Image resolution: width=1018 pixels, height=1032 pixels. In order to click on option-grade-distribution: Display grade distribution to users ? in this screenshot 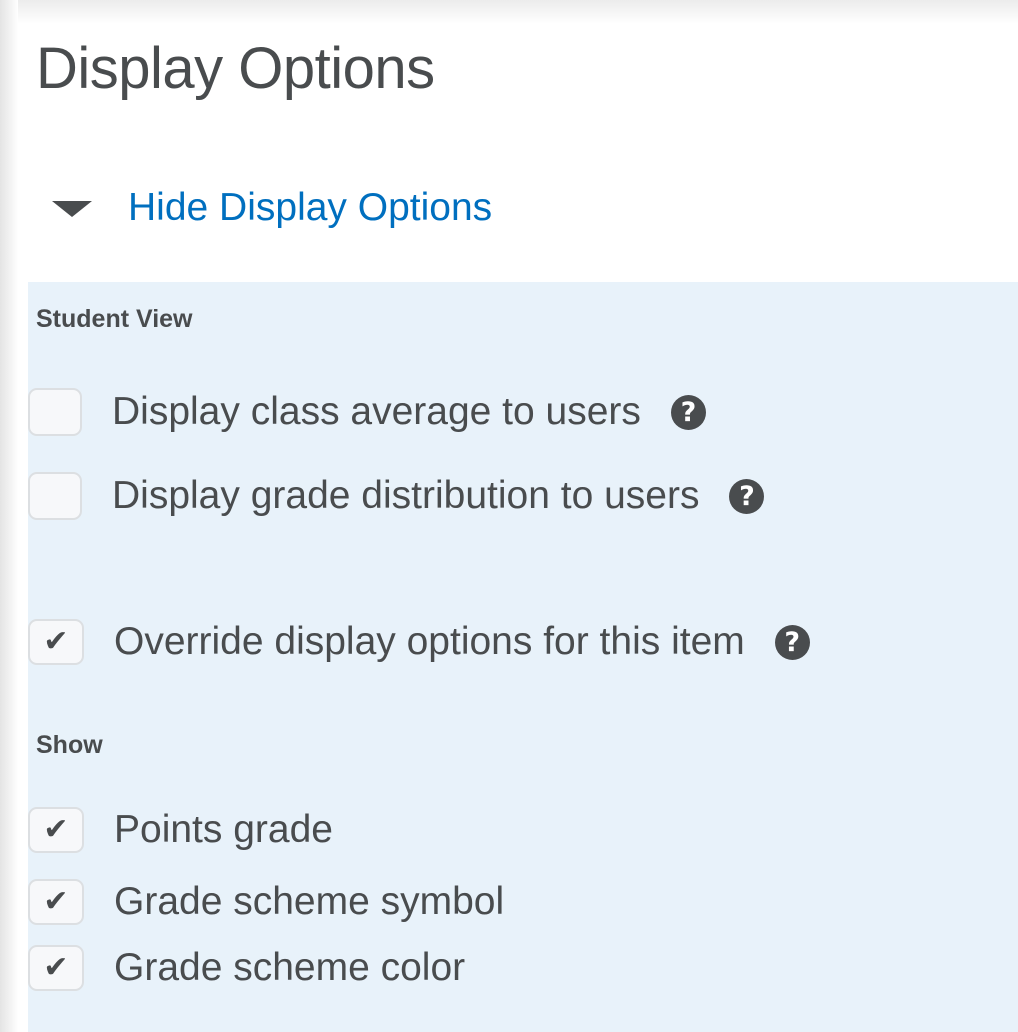, I will do `click(396, 496)`.